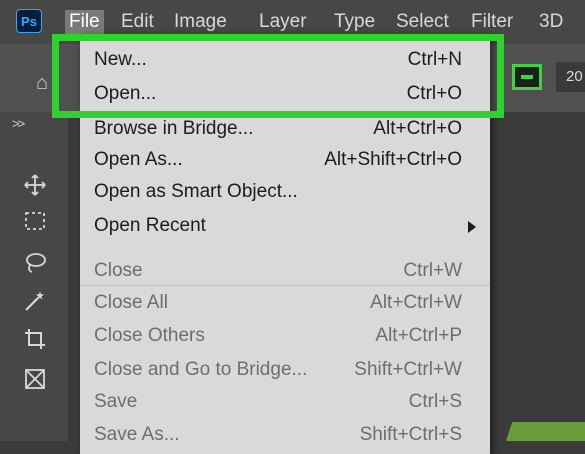  I want to click on menu-item-label: Open Recent, so click(150, 225).